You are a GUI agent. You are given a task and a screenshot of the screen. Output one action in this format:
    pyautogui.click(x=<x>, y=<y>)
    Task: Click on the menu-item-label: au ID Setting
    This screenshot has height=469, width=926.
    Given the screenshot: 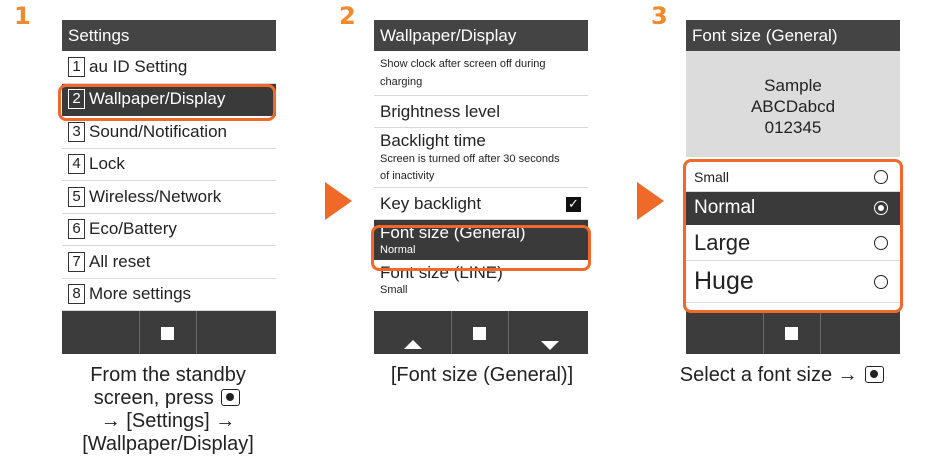 What is the action you would take?
    pyautogui.click(x=138, y=66)
    